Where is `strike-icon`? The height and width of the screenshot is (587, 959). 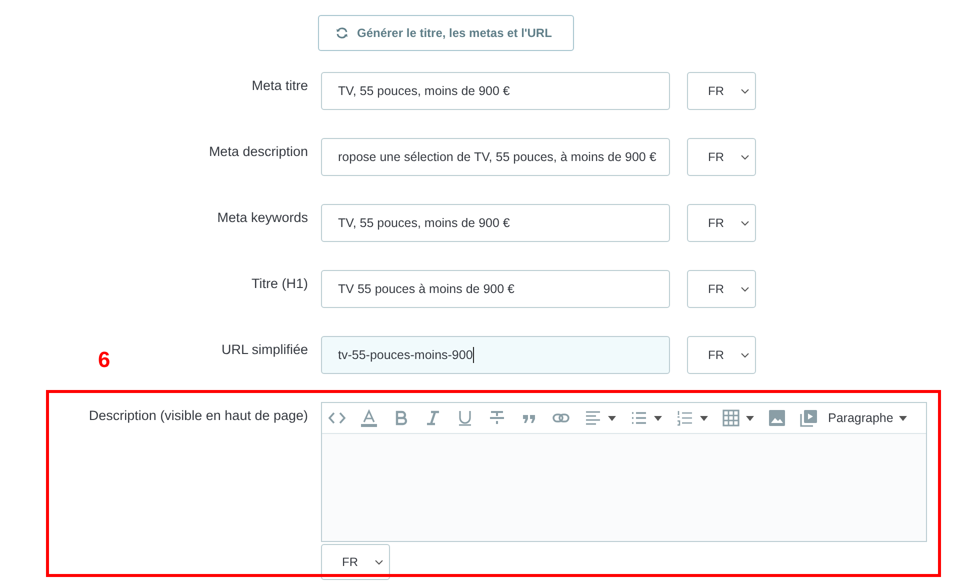 strike-icon is located at coordinates (497, 418).